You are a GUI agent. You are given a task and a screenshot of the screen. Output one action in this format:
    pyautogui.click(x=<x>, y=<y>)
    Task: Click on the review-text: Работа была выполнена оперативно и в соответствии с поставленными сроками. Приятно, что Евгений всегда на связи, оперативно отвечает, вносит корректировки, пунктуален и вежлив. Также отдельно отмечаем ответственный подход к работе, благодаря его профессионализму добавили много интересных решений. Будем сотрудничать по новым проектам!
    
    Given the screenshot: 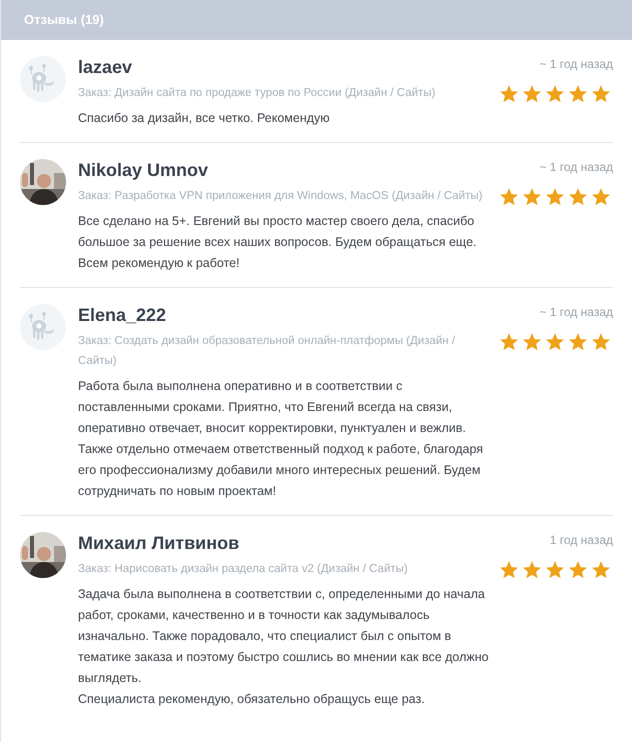 What is the action you would take?
    pyautogui.click(x=281, y=439)
    